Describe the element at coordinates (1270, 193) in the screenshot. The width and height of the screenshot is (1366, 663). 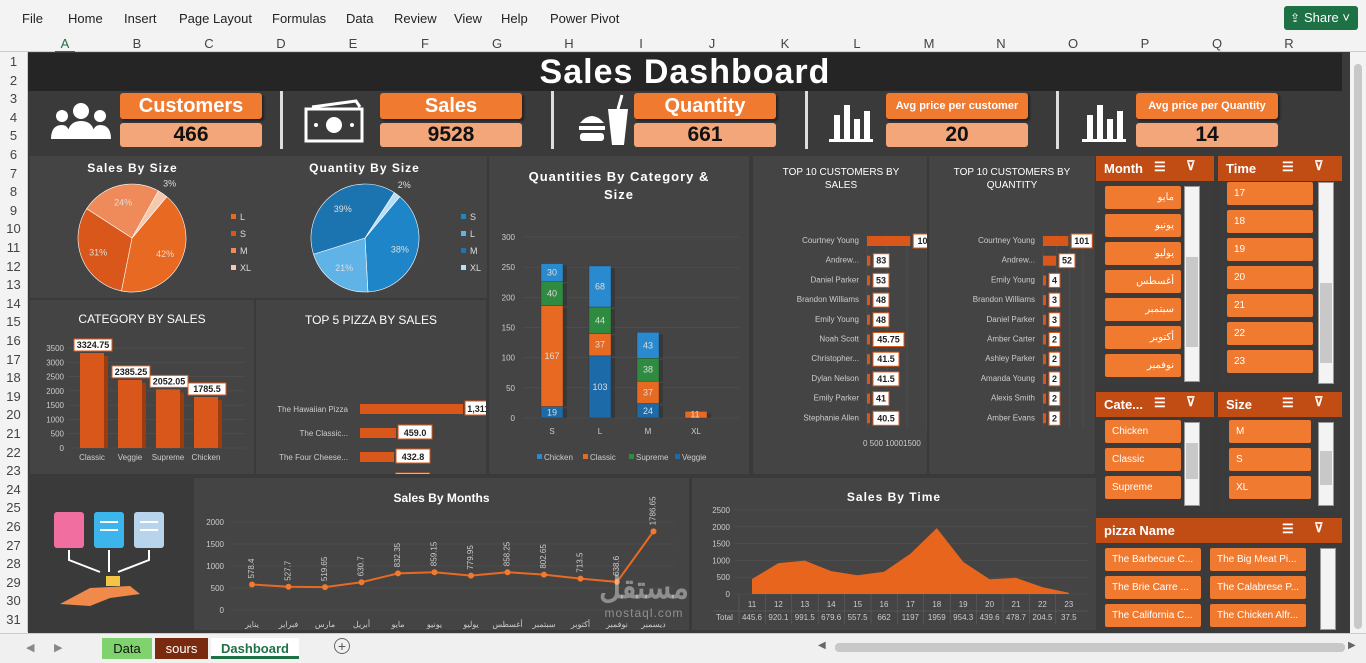
I see `slicer-item: 17` at that location.